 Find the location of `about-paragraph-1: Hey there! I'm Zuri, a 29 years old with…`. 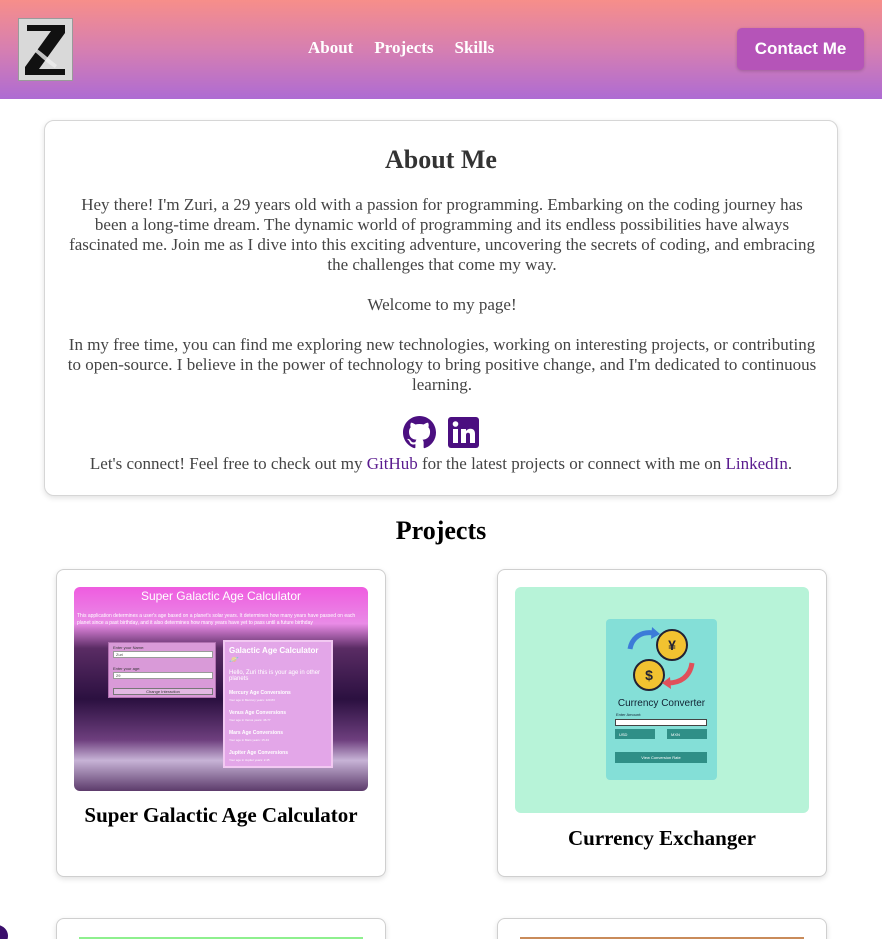

about-paragraph-1: Hey there! I'm Zuri, a 29 years old with… is located at coordinates (442, 234).